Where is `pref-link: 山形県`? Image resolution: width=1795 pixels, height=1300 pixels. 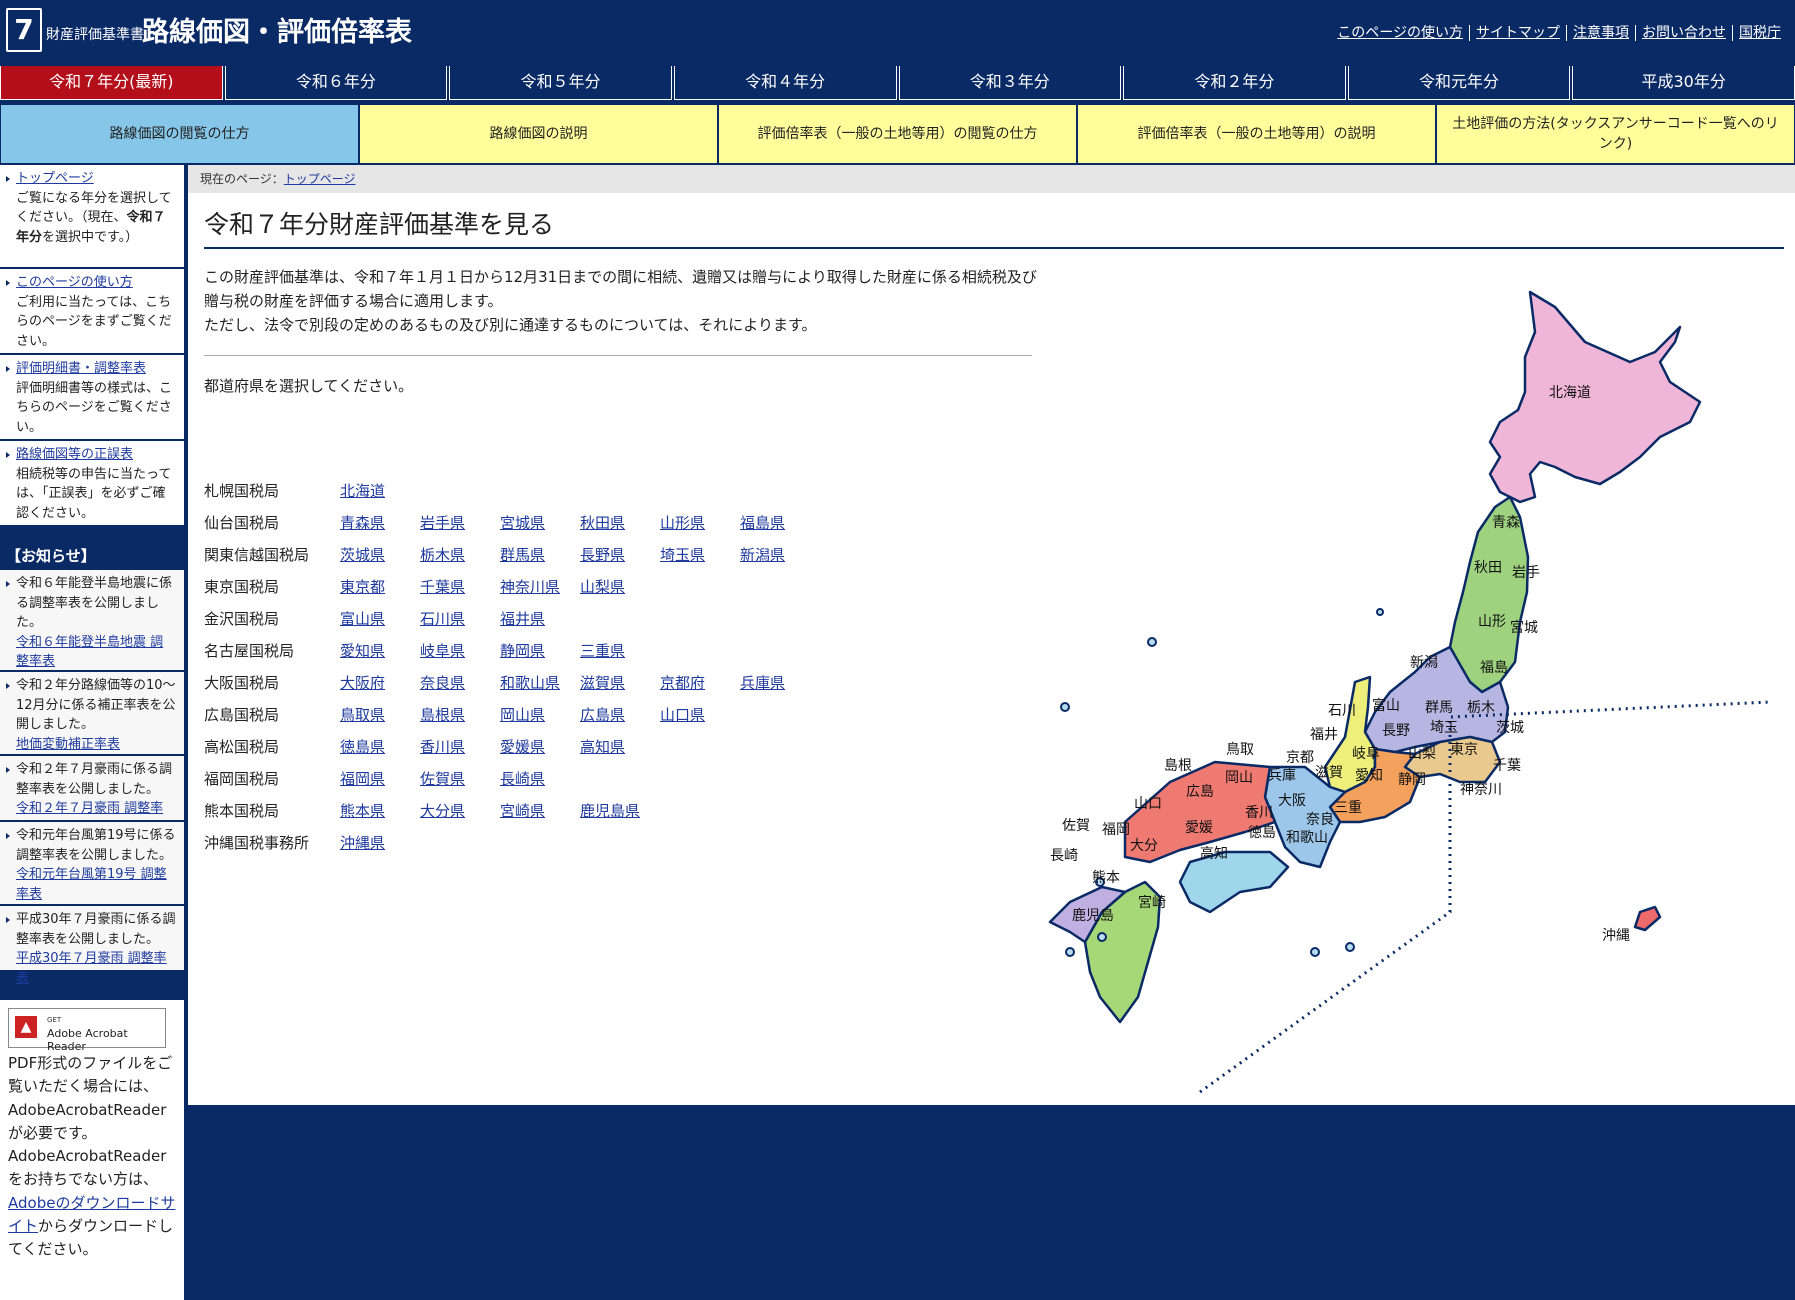 pref-link: 山形県 is located at coordinates (700, 523).